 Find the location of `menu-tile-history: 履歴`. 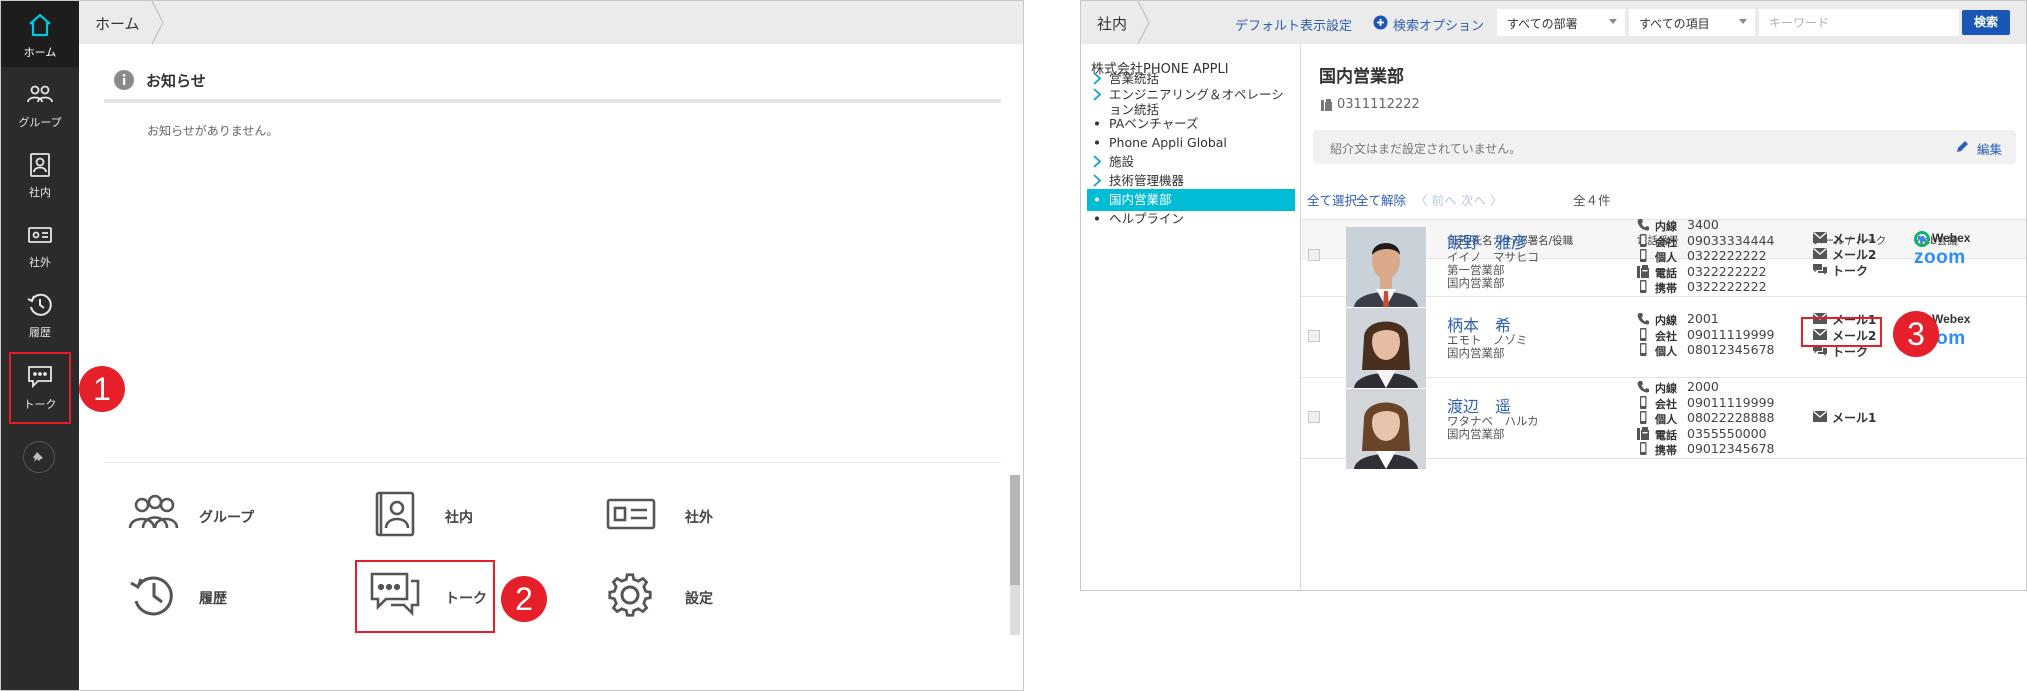

menu-tile-history: 履歴 is located at coordinates (207, 596).